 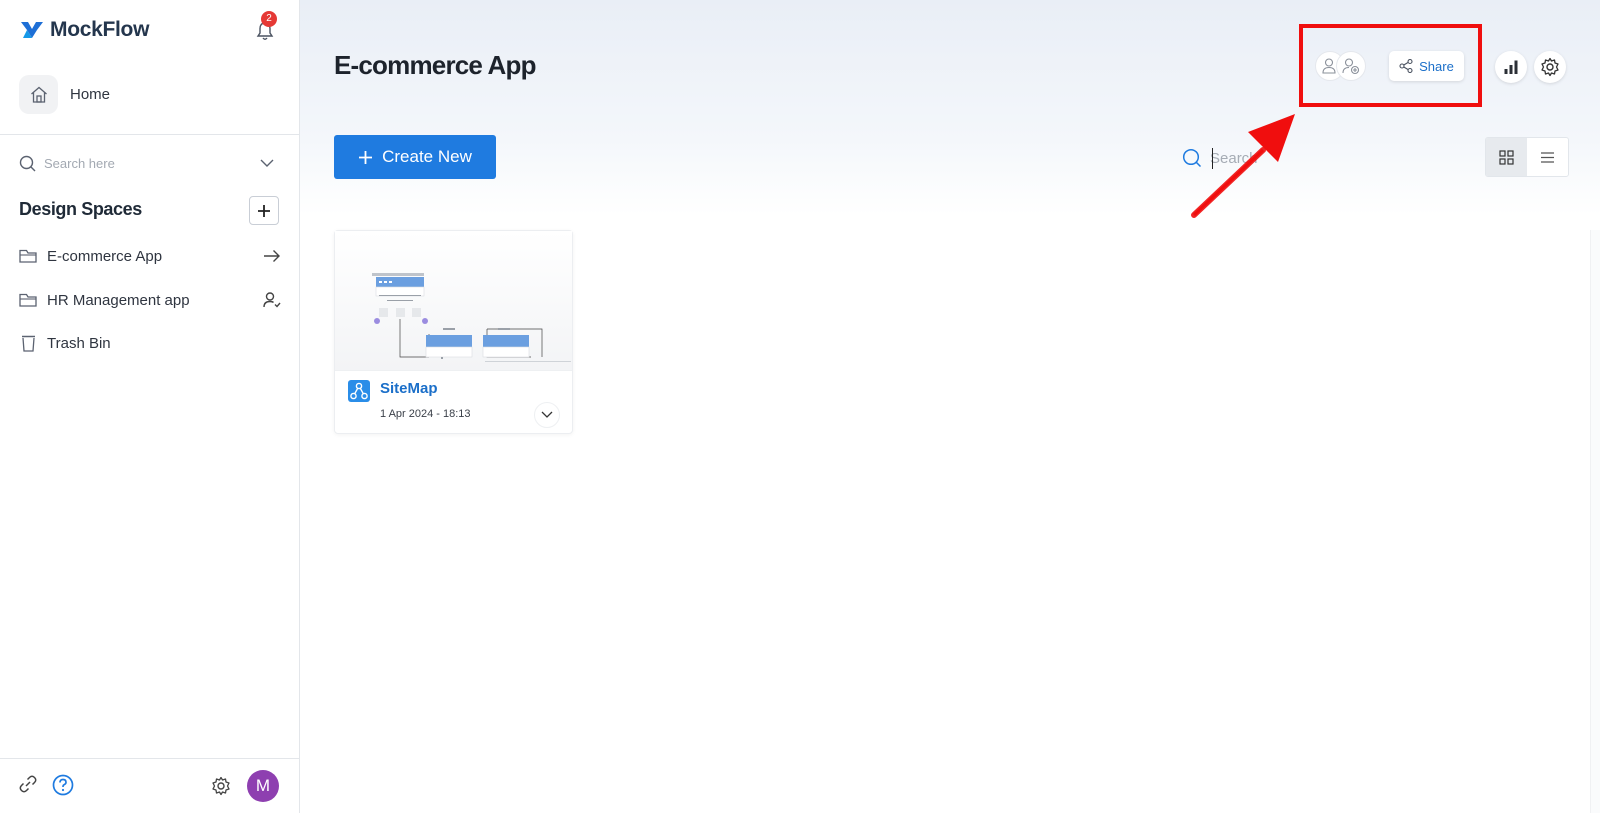 What do you see at coordinates (1270, 158) in the screenshot?
I see `design-search-input` at bounding box center [1270, 158].